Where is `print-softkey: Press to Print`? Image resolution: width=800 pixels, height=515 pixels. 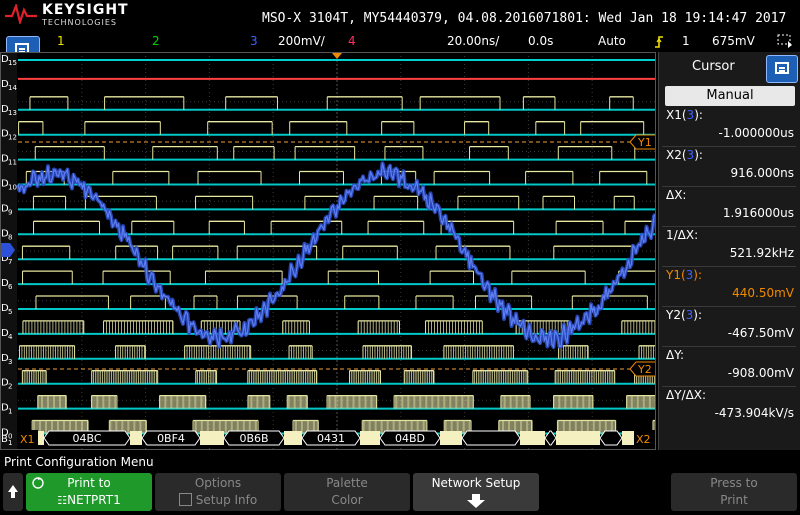
print-softkey: Press to Print is located at coordinates (734, 492).